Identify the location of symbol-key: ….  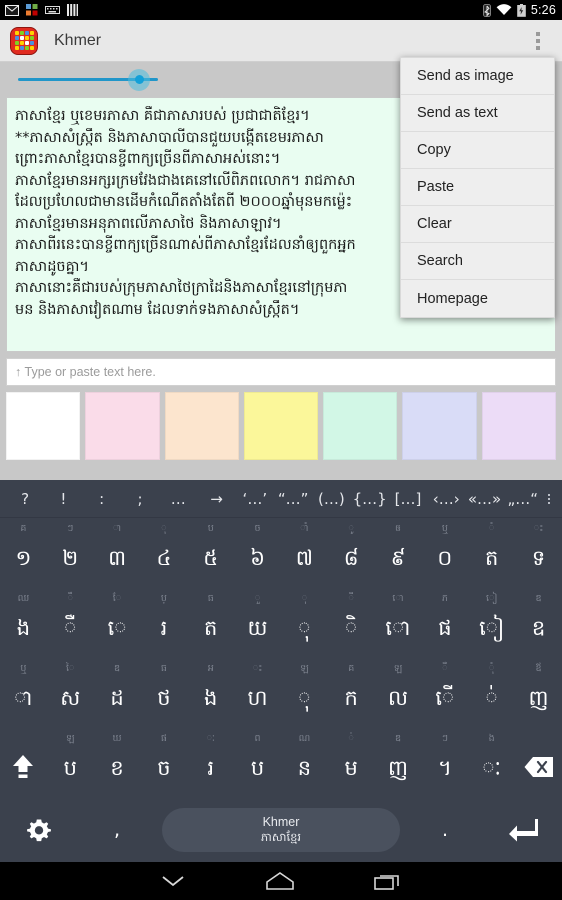
(178, 499).